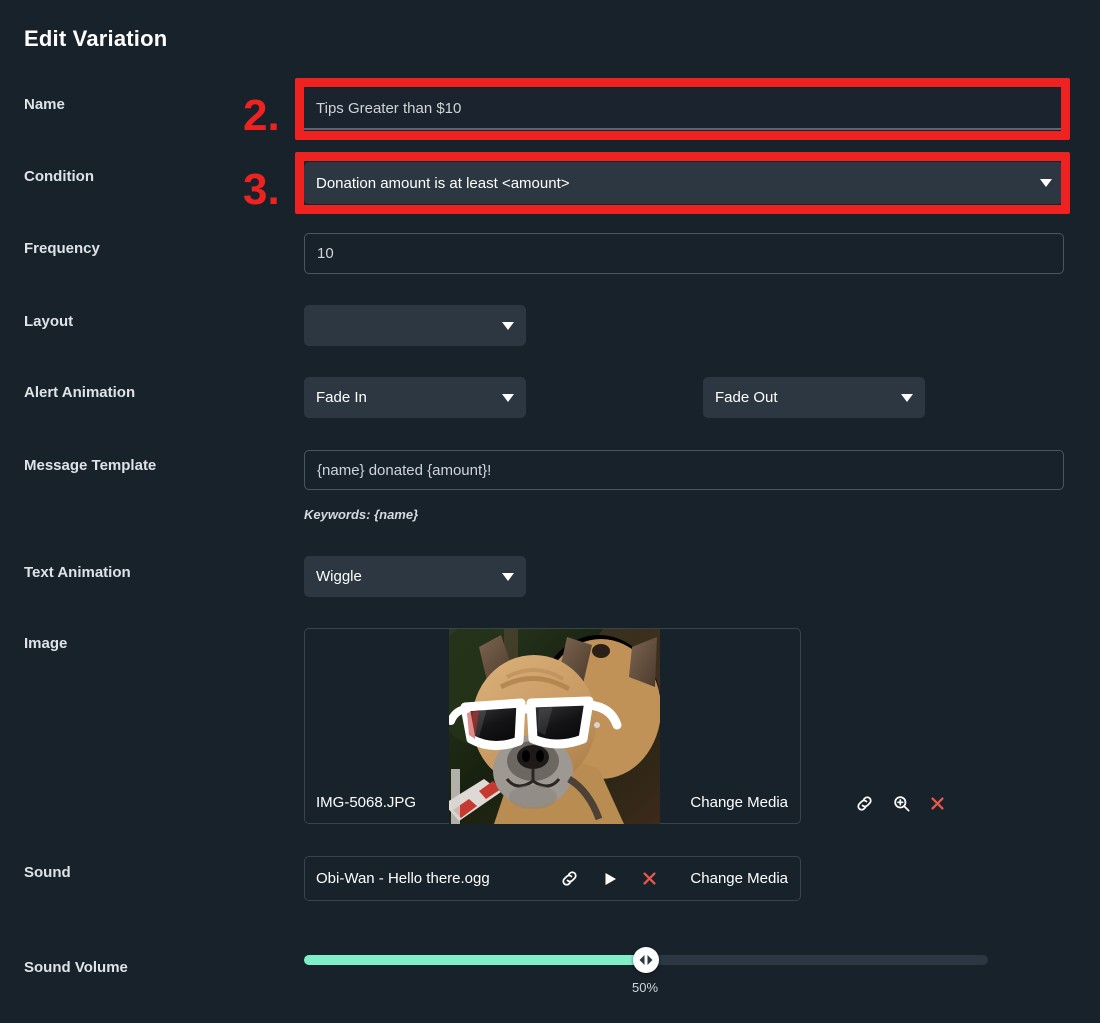  Describe the element at coordinates (684, 253) in the screenshot. I see `frequency-input` at that location.